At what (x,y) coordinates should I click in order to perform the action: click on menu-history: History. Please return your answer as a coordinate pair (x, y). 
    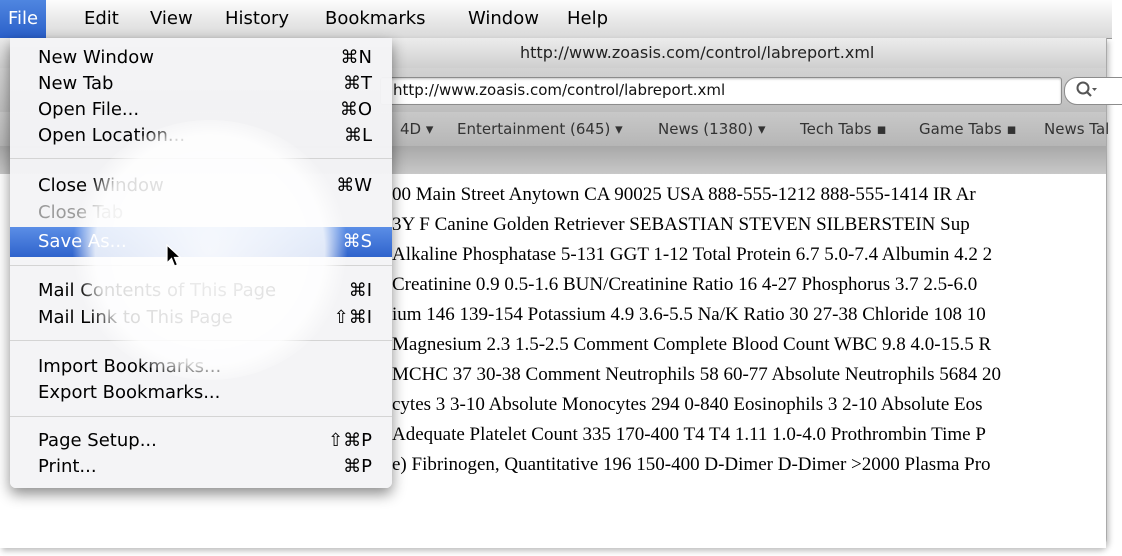
    Looking at the image, I should click on (257, 19).